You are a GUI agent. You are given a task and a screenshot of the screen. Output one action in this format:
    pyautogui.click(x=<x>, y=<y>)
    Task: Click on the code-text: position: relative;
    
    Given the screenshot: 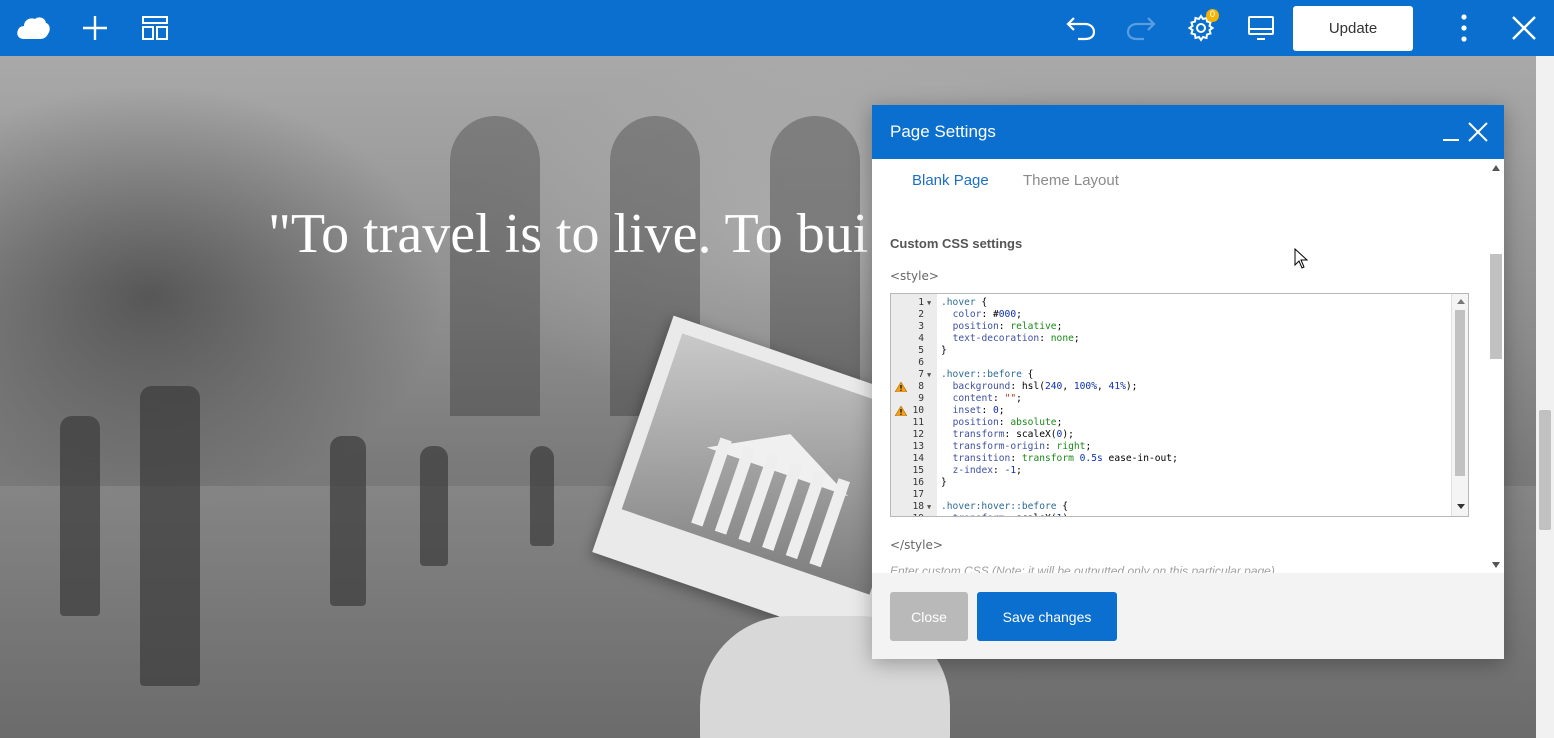 What is the action you would take?
    pyautogui.click(x=1007, y=326)
    